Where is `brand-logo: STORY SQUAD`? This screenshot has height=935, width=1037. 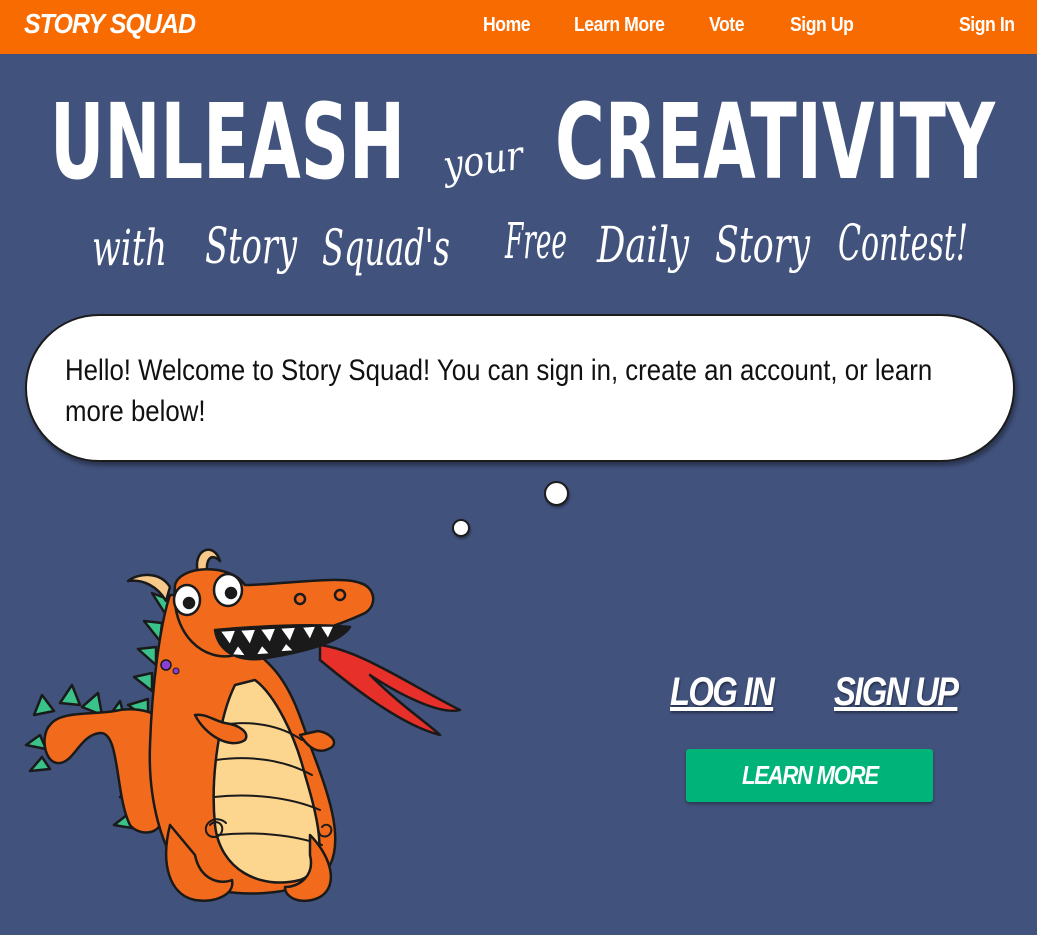
brand-logo: STORY SQUAD is located at coordinates (110, 25).